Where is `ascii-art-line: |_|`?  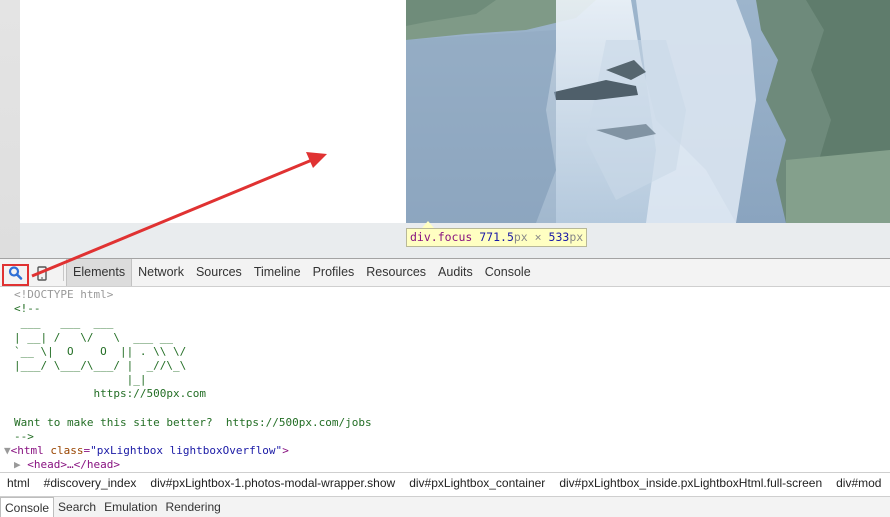
ascii-art-line: |_| is located at coordinates (80, 380).